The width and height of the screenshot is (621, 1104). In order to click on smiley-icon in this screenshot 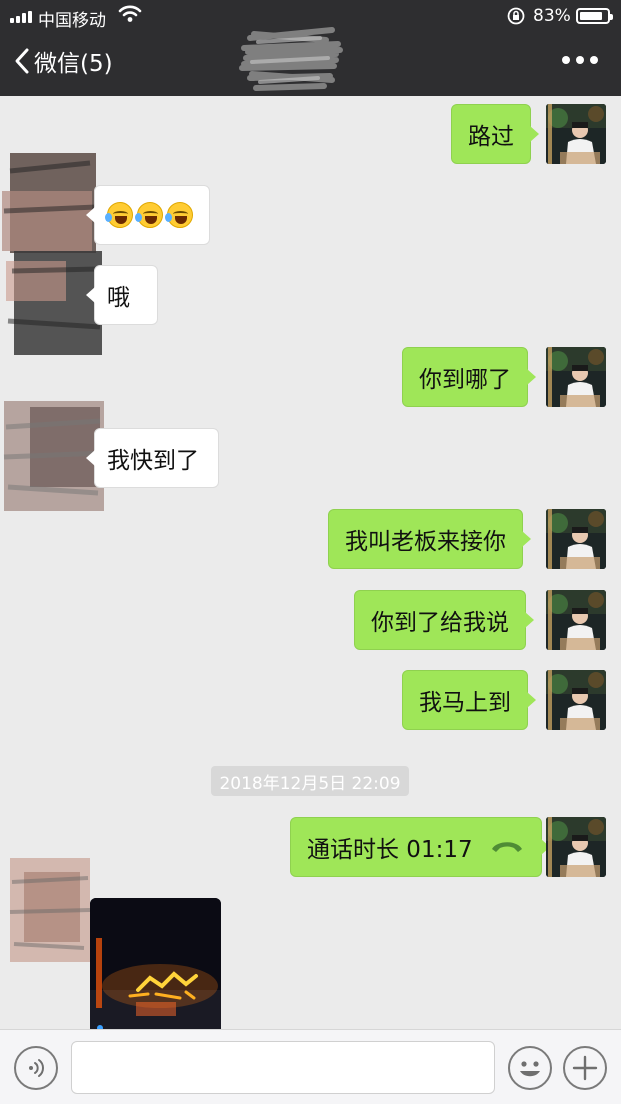, I will do `click(530, 1069)`.